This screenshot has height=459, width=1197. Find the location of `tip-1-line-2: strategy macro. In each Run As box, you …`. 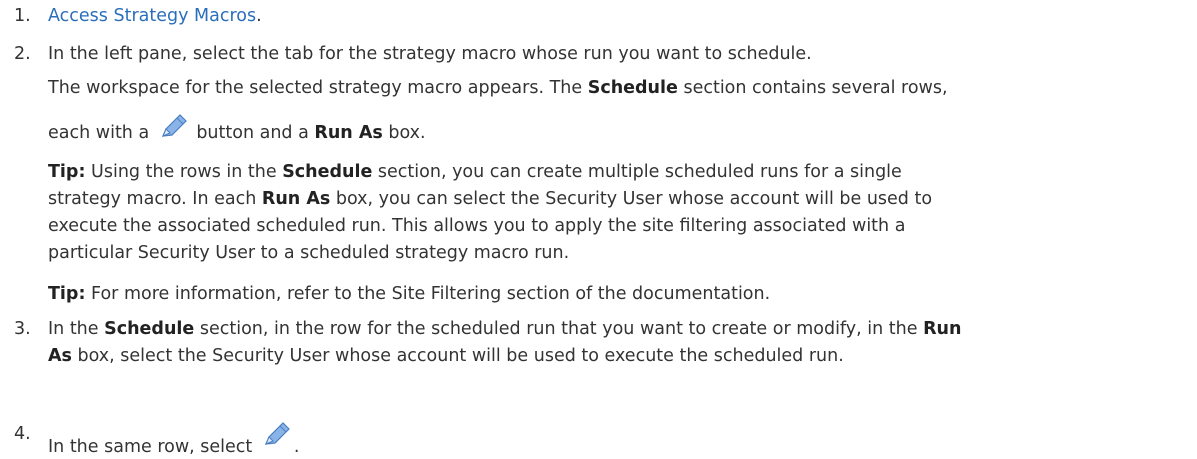

tip-1-line-2: strategy macro. In each Run As box, you … is located at coordinates (490, 199).